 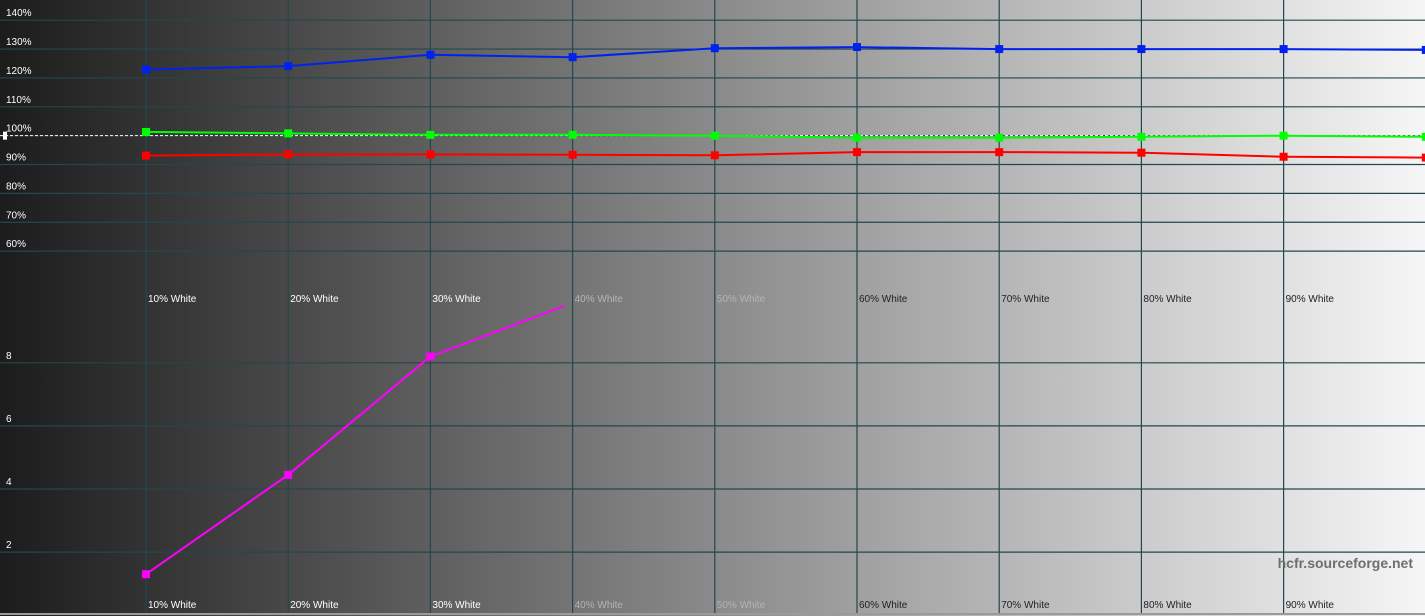 I want to click on y-tick-label: 8, so click(x=9, y=356).